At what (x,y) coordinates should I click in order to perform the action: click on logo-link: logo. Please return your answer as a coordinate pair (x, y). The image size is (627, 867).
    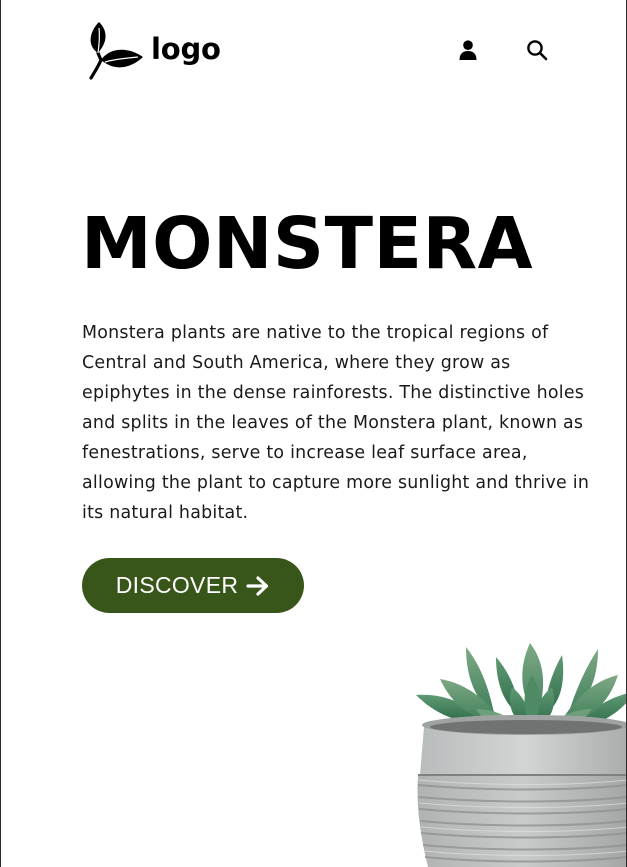
    Looking at the image, I should click on (153, 51).